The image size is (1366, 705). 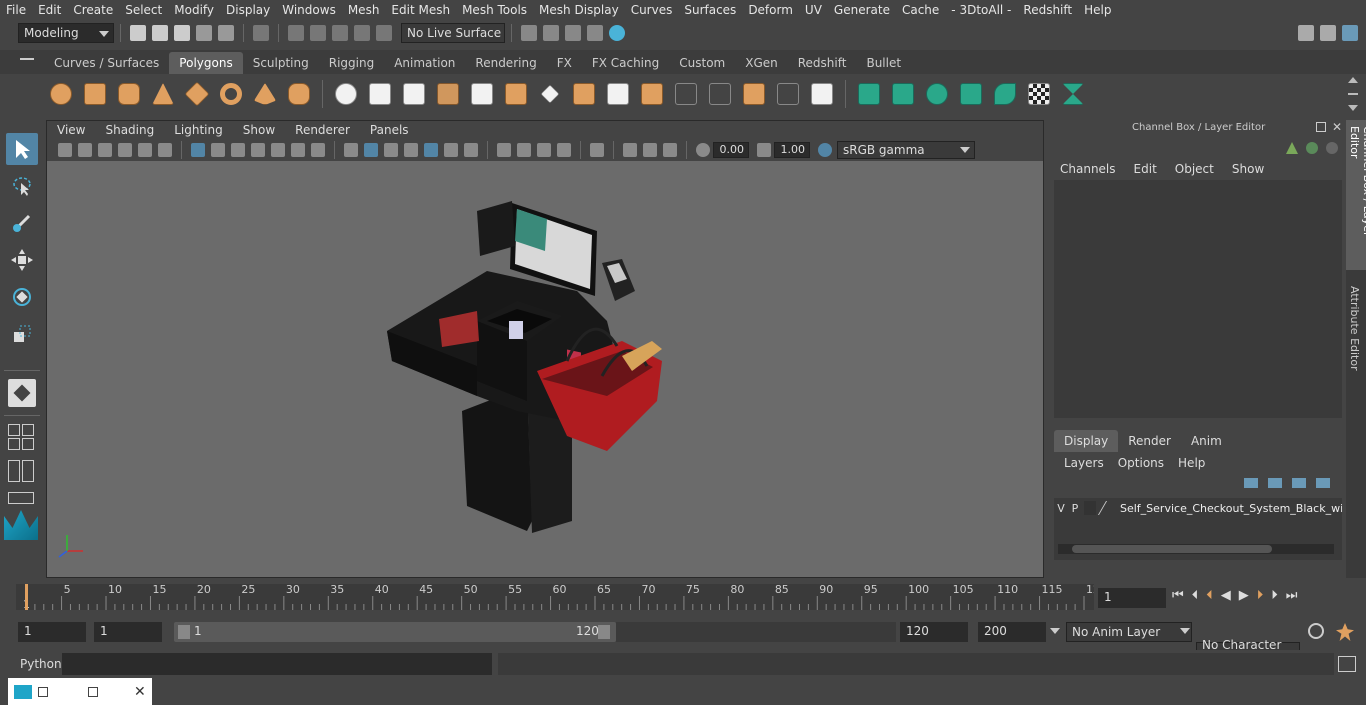 What do you see at coordinates (261, 33) in the screenshot?
I see `select-hierarchy-icon` at bounding box center [261, 33].